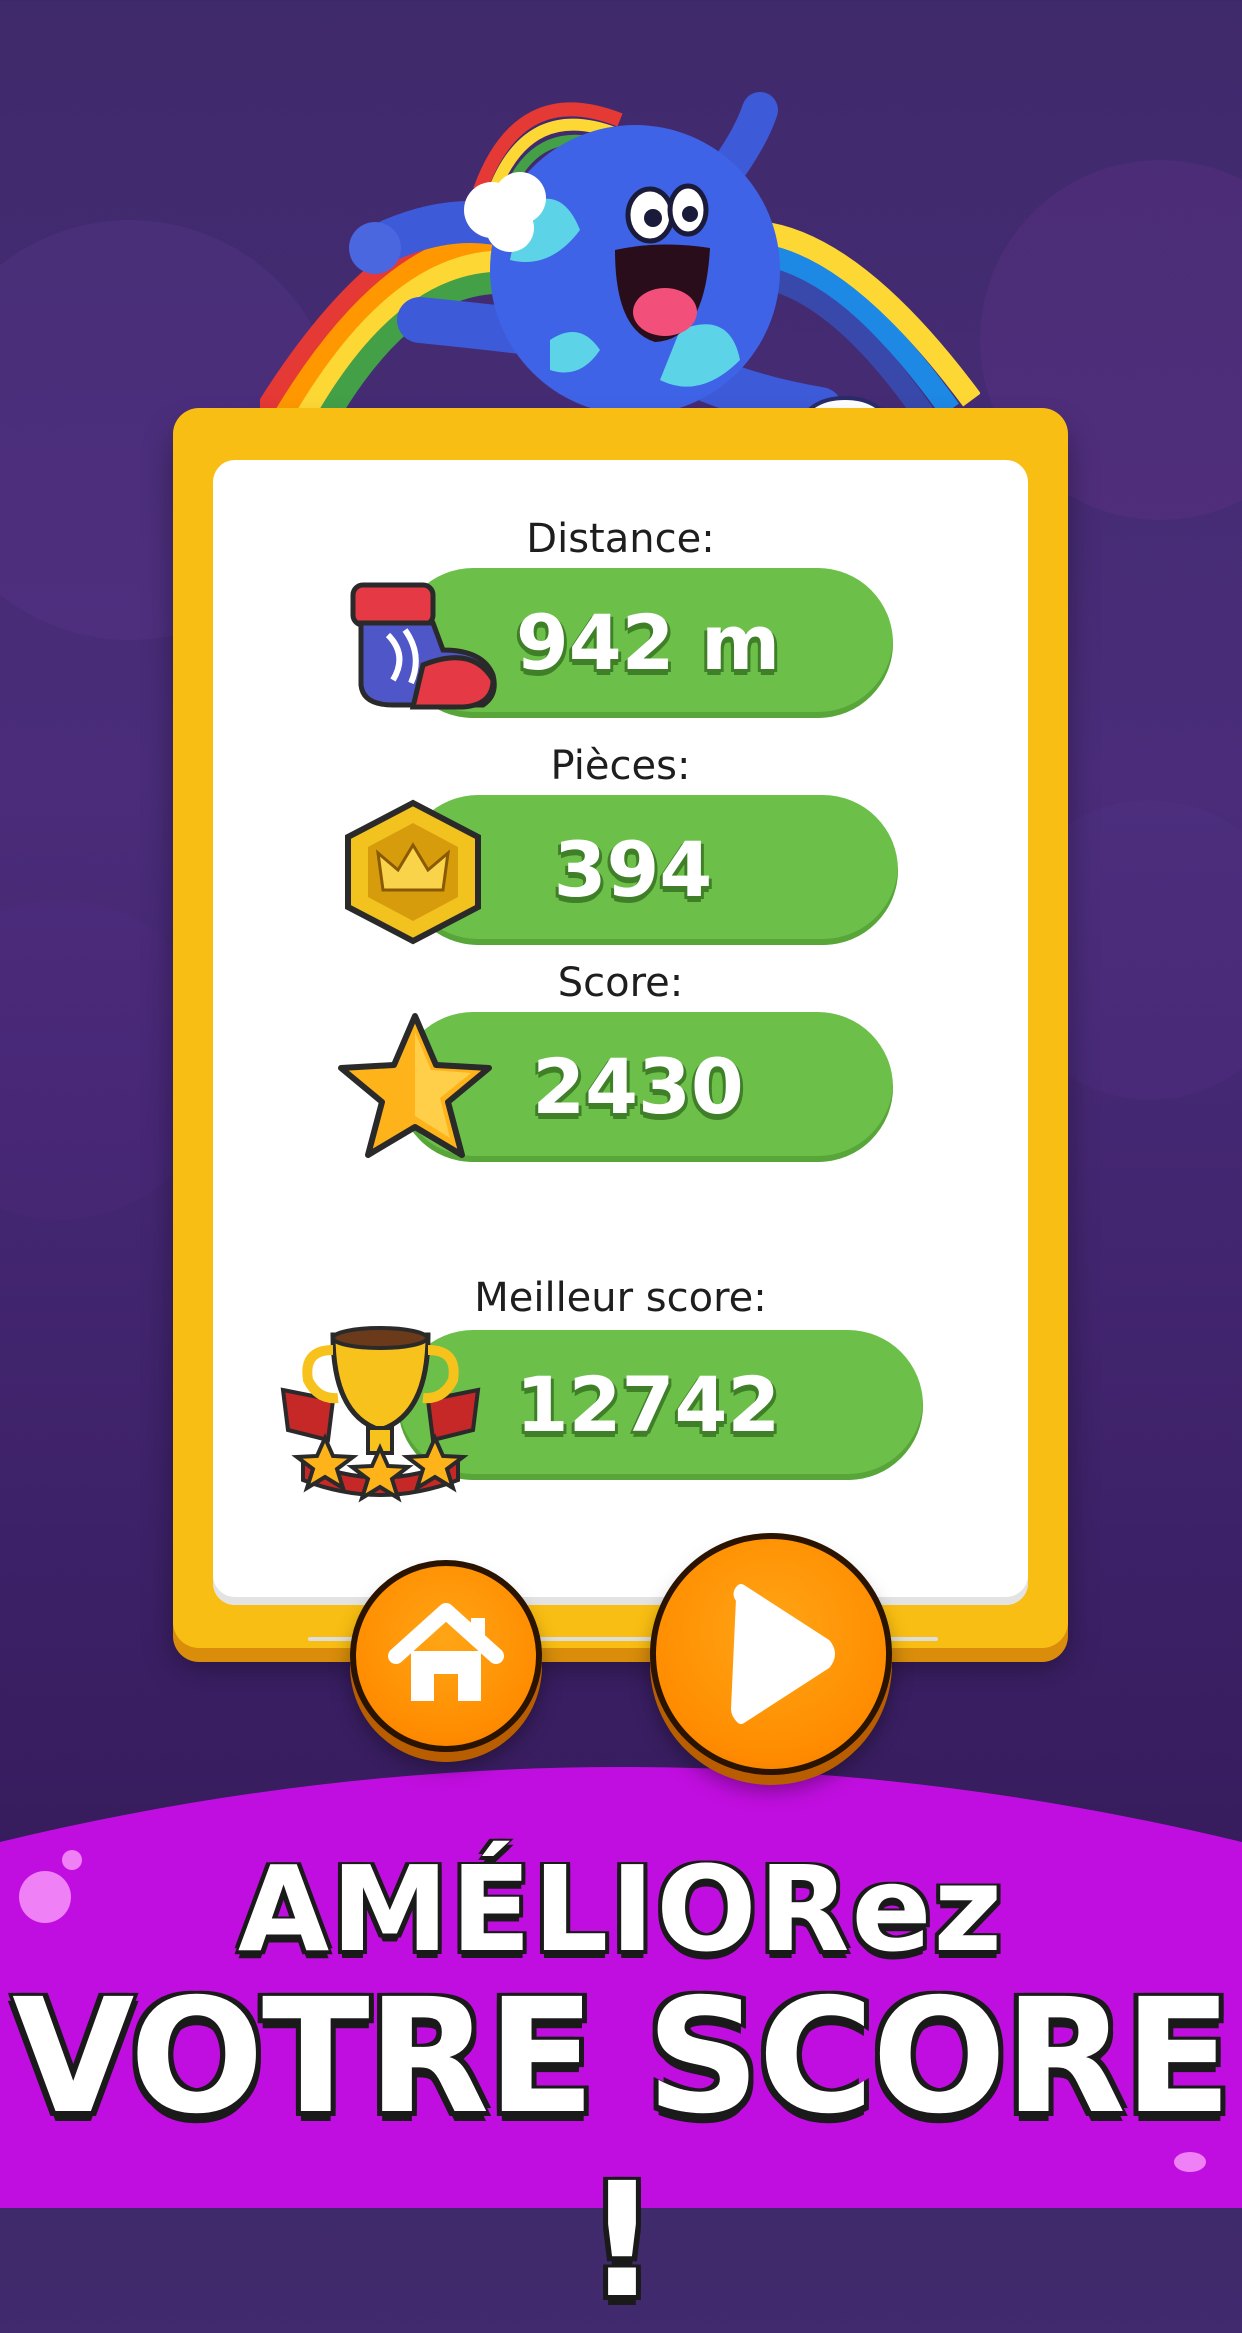 The height and width of the screenshot is (2333, 1242). Describe the element at coordinates (413, 872) in the screenshot. I see `crown-coin-icon` at that location.